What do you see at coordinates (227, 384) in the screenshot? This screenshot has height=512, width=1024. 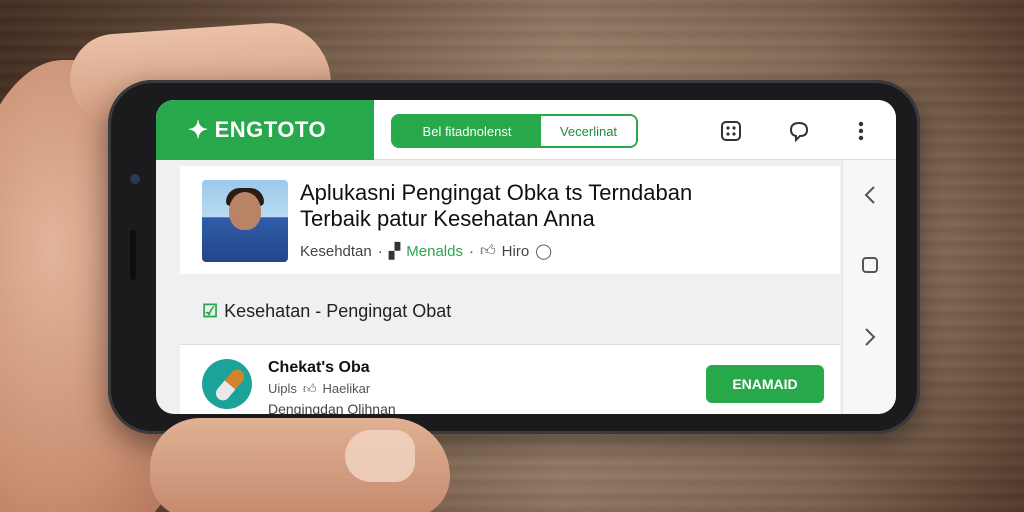 I see `pill-app-icon` at bounding box center [227, 384].